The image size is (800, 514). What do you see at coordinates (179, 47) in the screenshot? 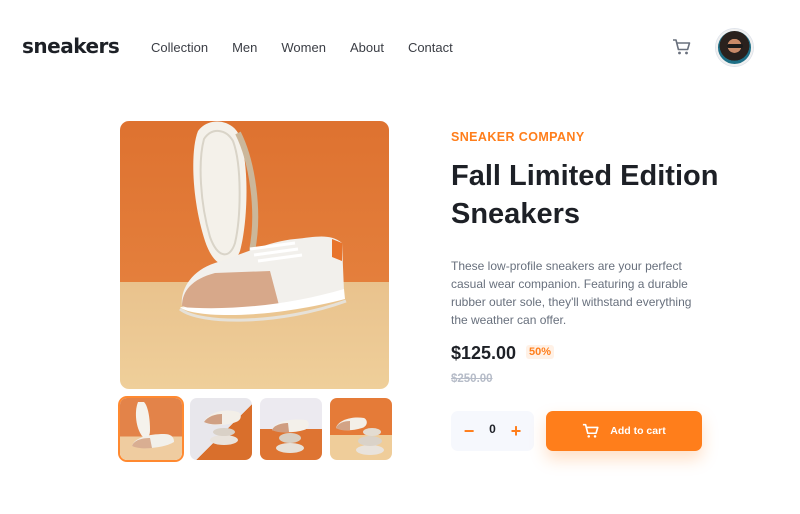
I see `nav-collection: Collection` at bounding box center [179, 47].